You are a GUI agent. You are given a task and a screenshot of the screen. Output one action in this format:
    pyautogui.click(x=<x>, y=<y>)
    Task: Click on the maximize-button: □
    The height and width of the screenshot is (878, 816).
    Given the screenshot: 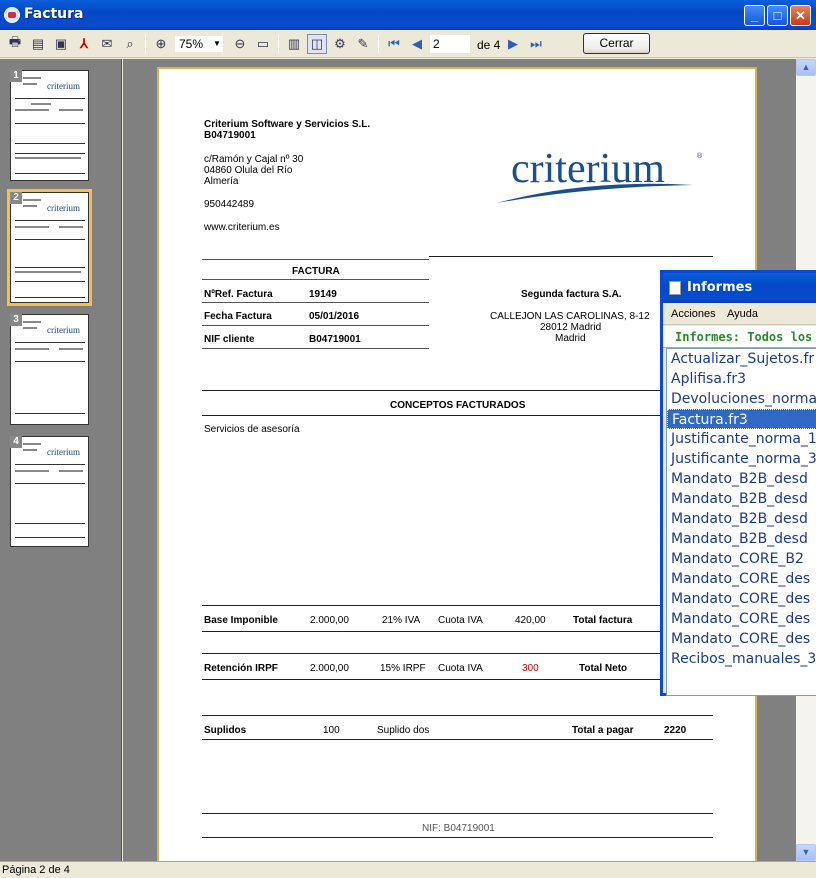 What is the action you would take?
    pyautogui.click(x=777, y=15)
    